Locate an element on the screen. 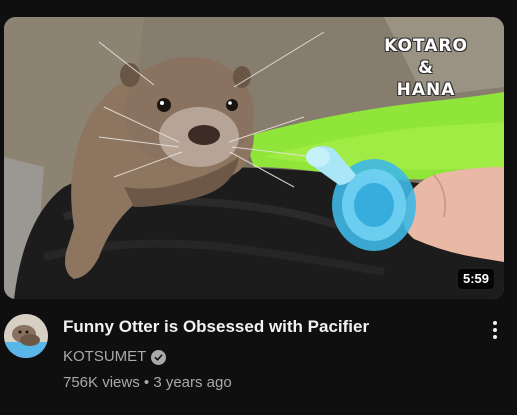  overlay-line-2: & is located at coordinates (426, 68).